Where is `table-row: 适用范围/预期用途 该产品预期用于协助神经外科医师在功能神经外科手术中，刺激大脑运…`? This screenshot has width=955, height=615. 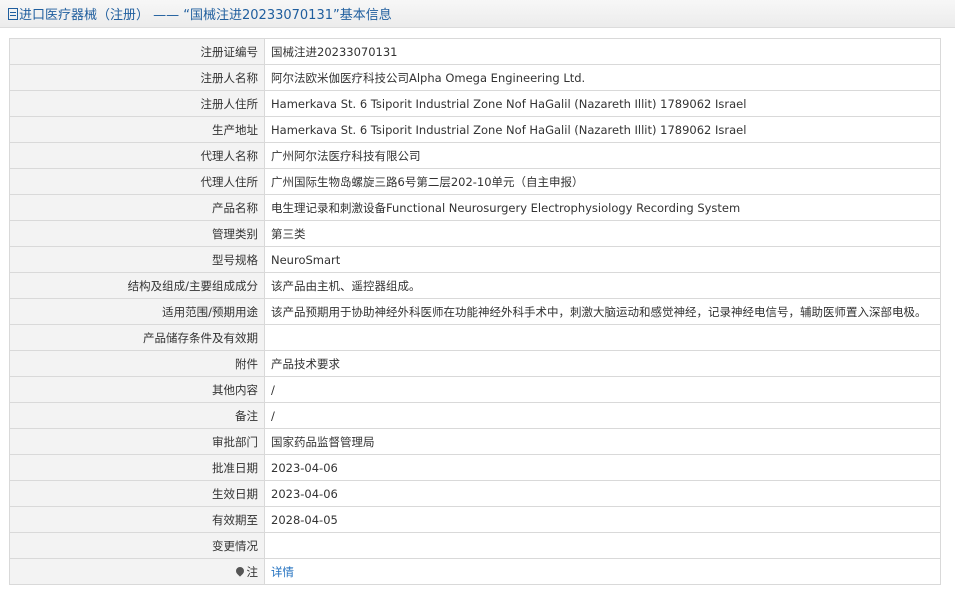 table-row: 适用范围/预期用途 该产品预期用于协助神经外科医师在功能神经外科手术中，刺激大脑运… is located at coordinates (475, 311).